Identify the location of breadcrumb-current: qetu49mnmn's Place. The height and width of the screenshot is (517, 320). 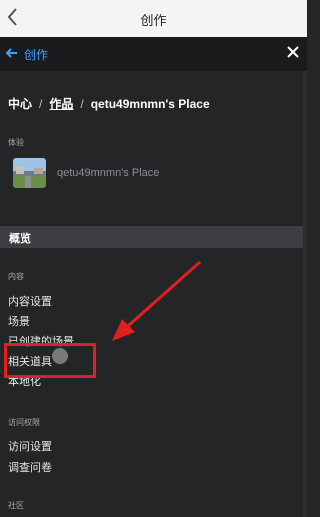
(150, 104).